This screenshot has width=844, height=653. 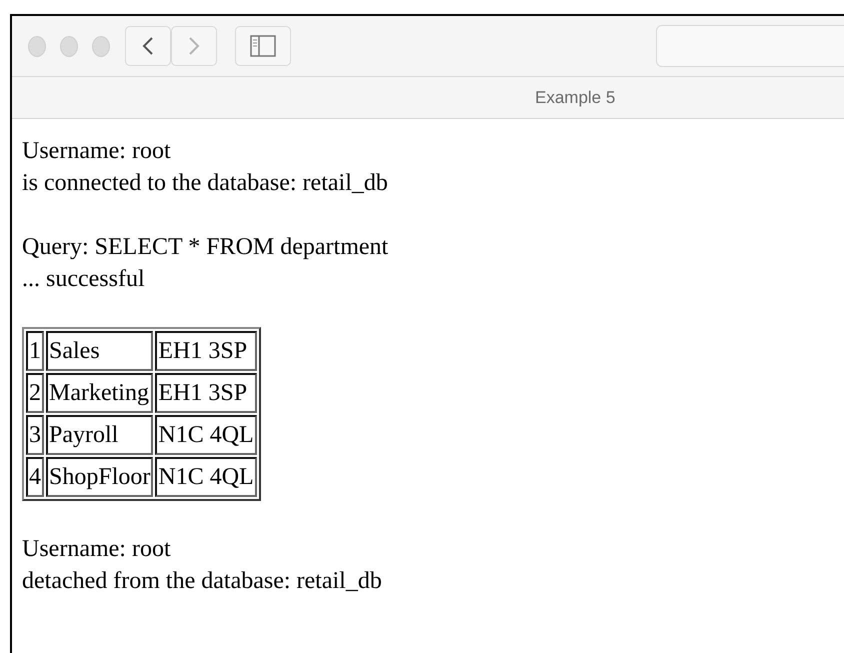 What do you see at coordinates (202, 581) in the screenshot?
I see `output-line: detached from the database: retail_db` at bounding box center [202, 581].